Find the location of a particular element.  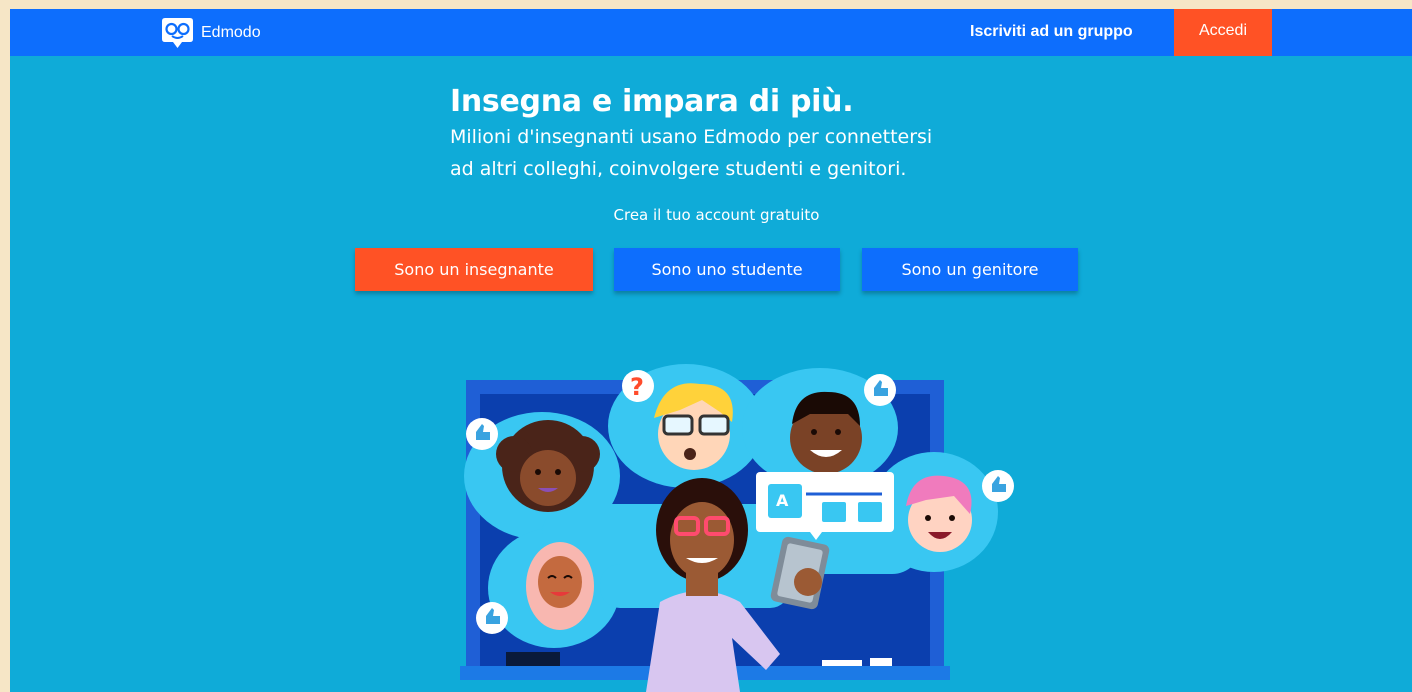

edmodo-logo-icon is located at coordinates (177, 33).